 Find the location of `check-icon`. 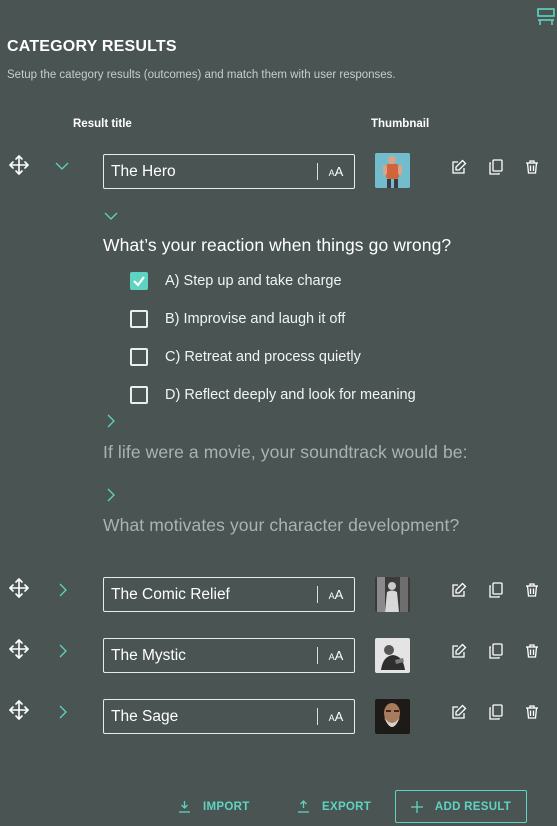

check-icon is located at coordinates (139, 281).